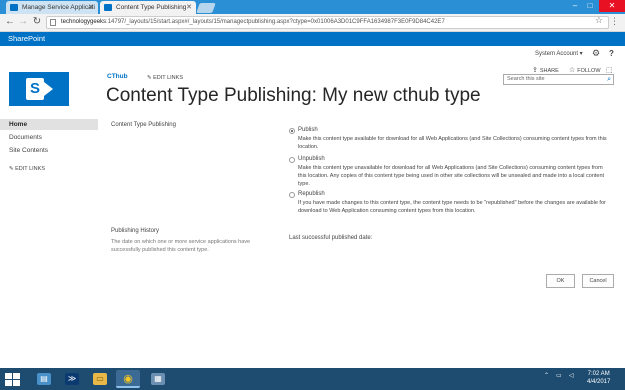 This screenshot has width=625, height=390. What do you see at coordinates (312, 379) in the screenshot?
I see `windows-taskbar: ▤ ≫ ▭ ◉ ▦ ⌃ ▭ ◁` at bounding box center [312, 379].